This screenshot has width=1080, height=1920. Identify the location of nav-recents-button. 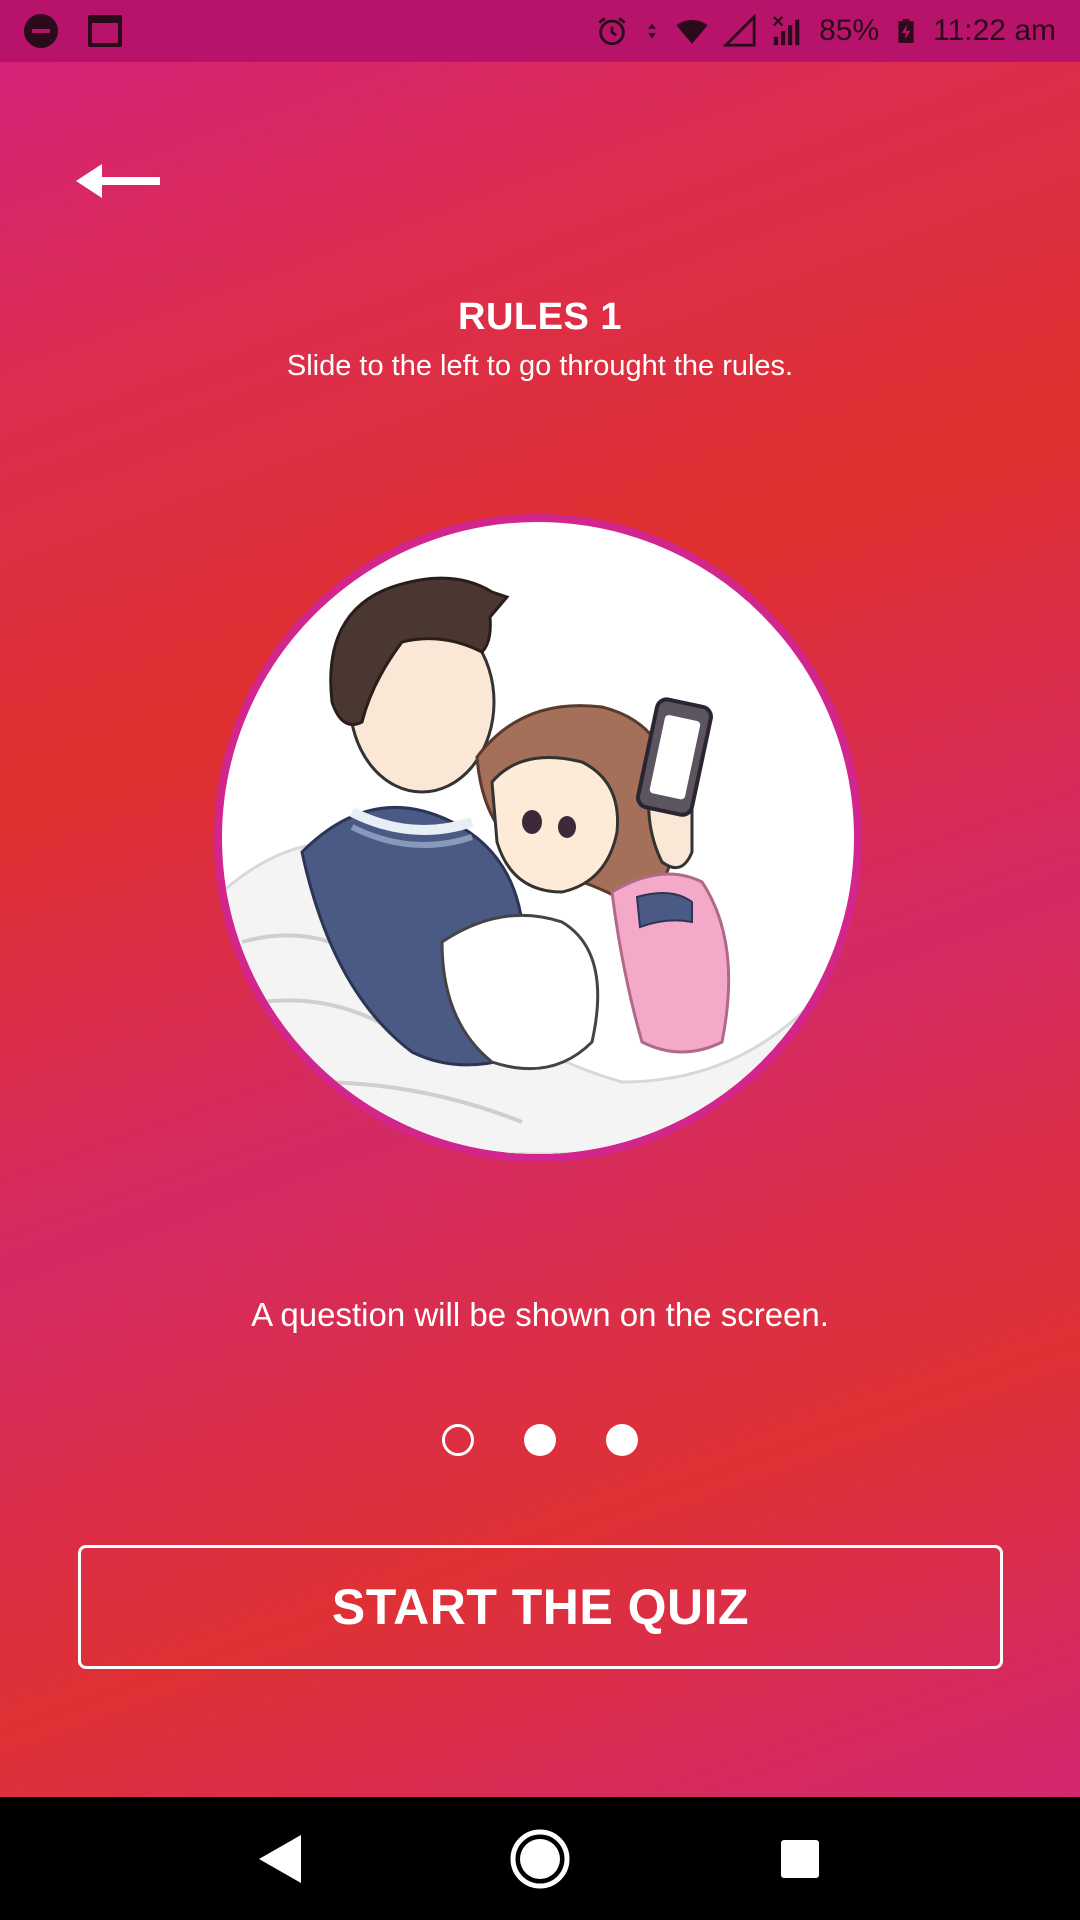
(800, 1859).